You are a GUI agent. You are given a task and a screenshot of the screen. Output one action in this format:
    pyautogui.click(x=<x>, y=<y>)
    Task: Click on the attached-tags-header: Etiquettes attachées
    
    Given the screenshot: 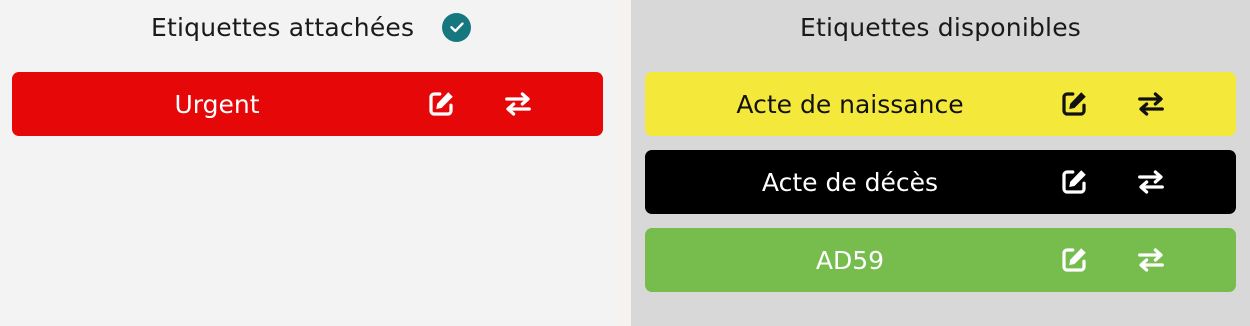 What is the action you would take?
    pyautogui.click(x=308, y=27)
    